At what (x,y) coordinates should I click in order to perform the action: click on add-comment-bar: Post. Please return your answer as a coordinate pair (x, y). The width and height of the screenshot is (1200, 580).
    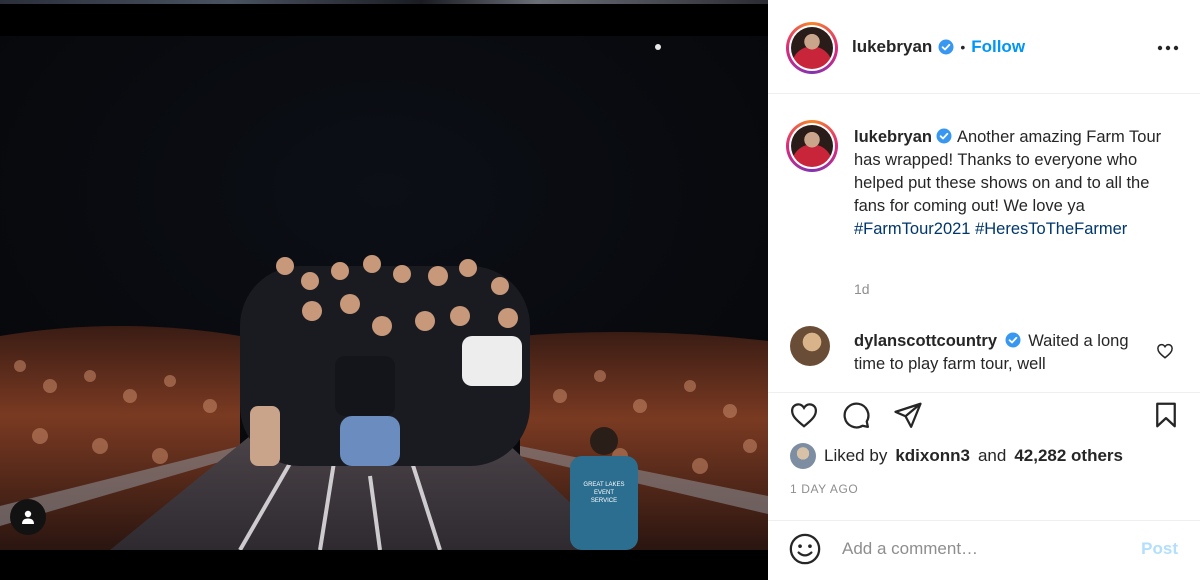
    Looking at the image, I should click on (984, 550).